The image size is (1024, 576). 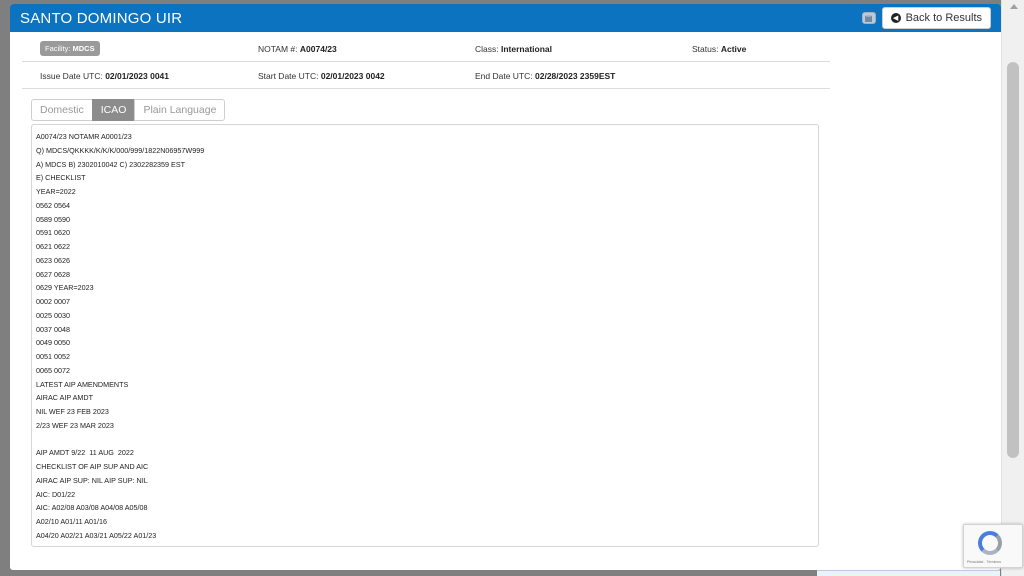 What do you see at coordinates (1014, 6) in the screenshot?
I see `scroll-up-arrow-icon` at bounding box center [1014, 6].